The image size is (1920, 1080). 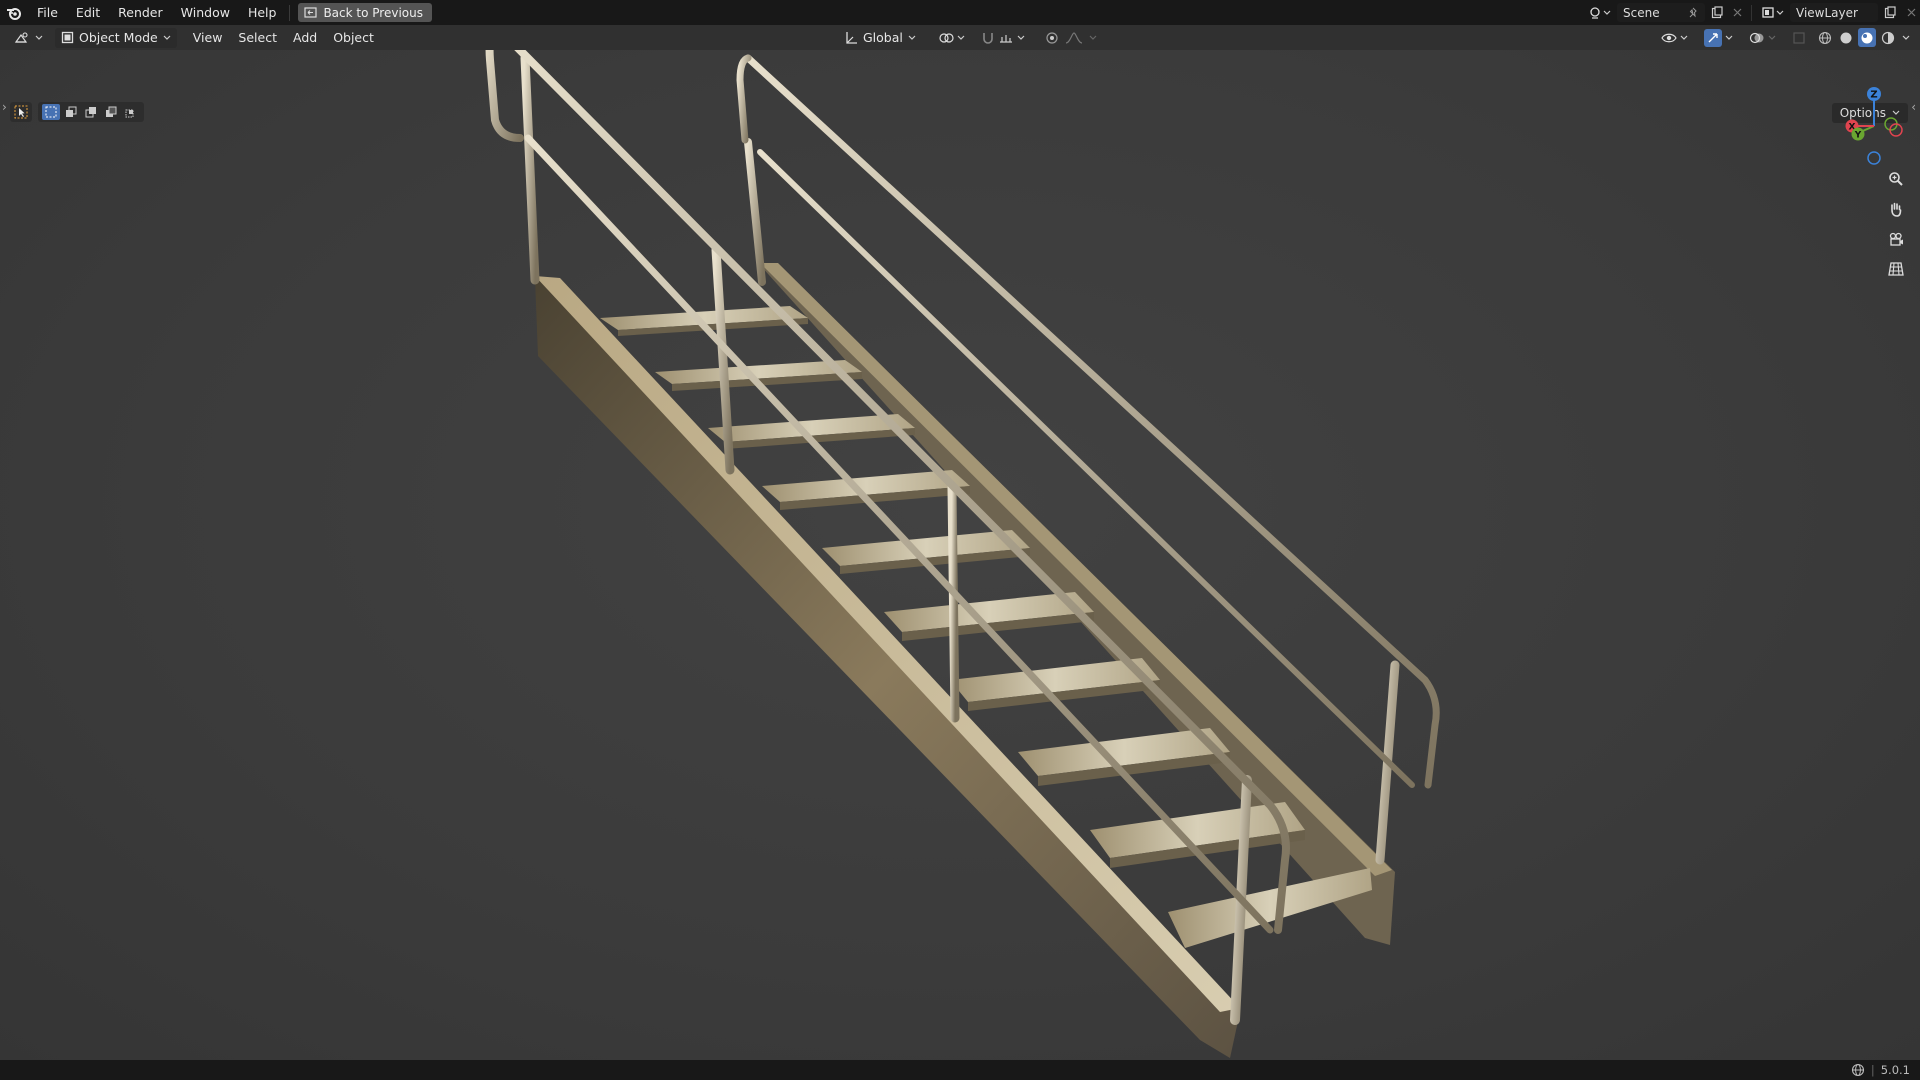 I want to click on overlays-toggle, so click(x=1762, y=37).